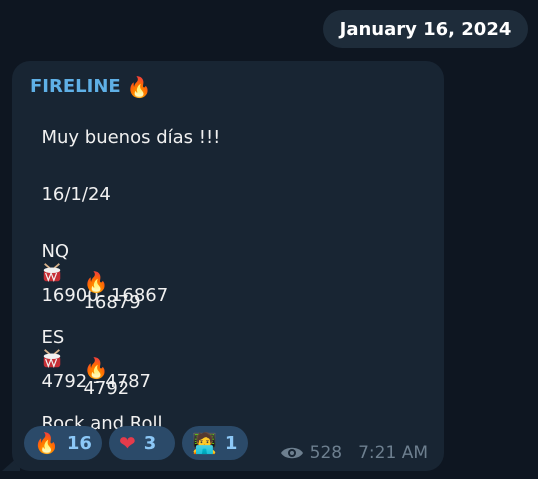 The width and height of the screenshot is (538, 479). What do you see at coordinates (150, 443) in the screenshot?
I see `reaction-count: 3` at bounding box center [150, 443].